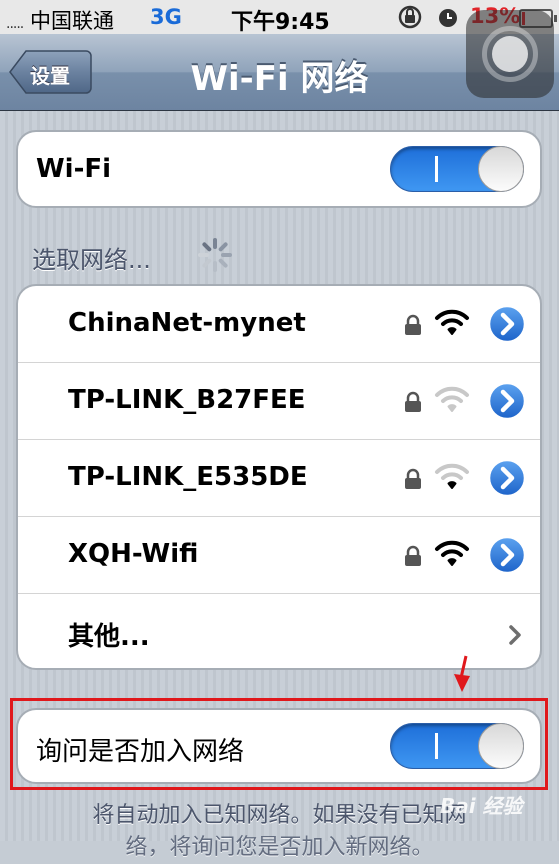 The height and width of the screenshot is (864, 559). What do you see at coordinates (279, 554) in the screenshot?
I see `network-row: XQH-Wifi` at bounding box center [279, 554].